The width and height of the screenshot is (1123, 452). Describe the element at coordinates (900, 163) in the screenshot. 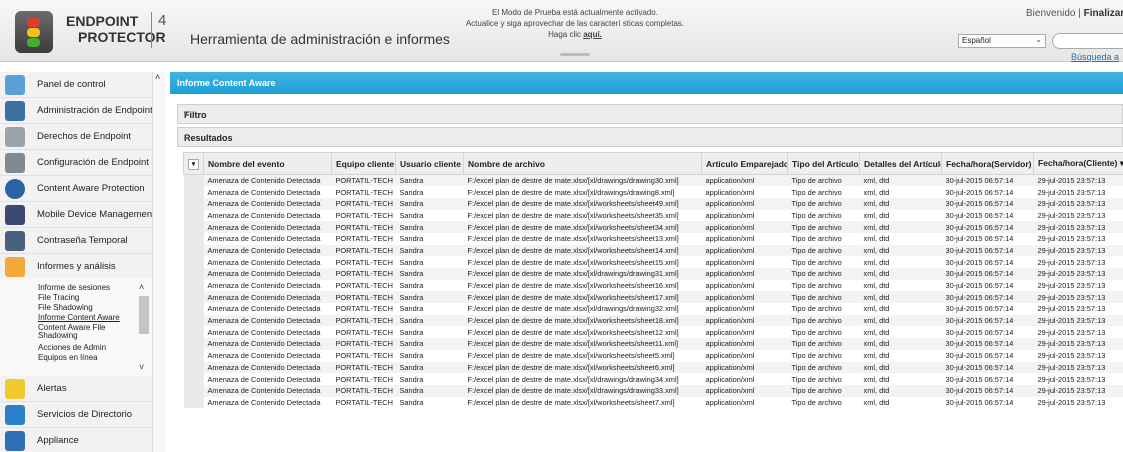

I see `column-header-item-details: Detalles del Artículo` at that location.